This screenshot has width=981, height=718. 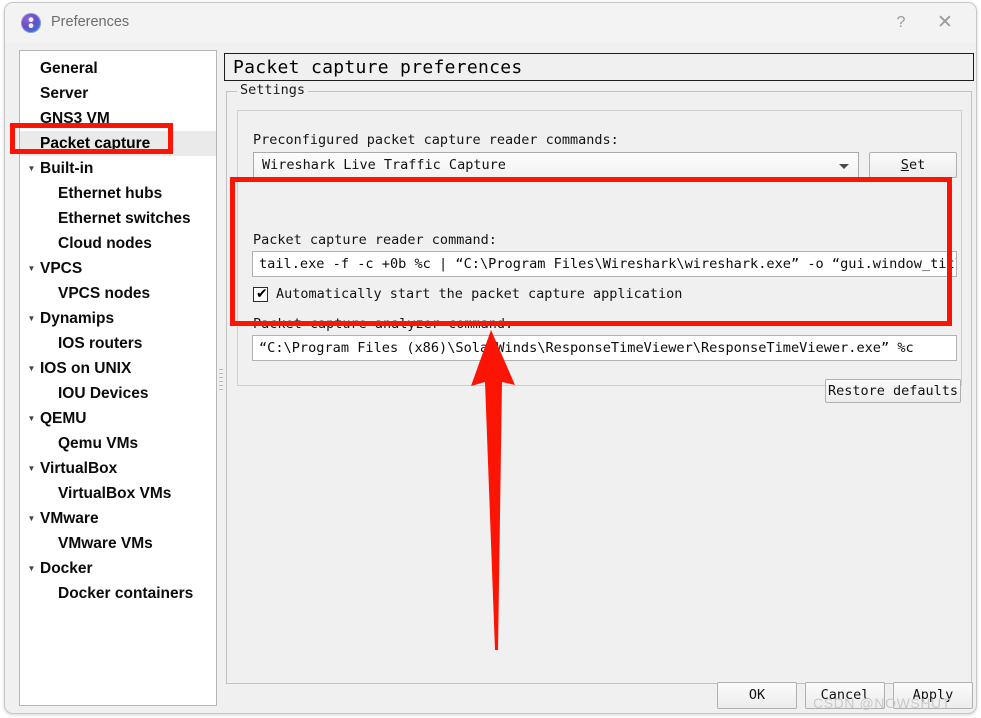 I want to click on sidebar-item-general: General, so click(x=118, y=68).